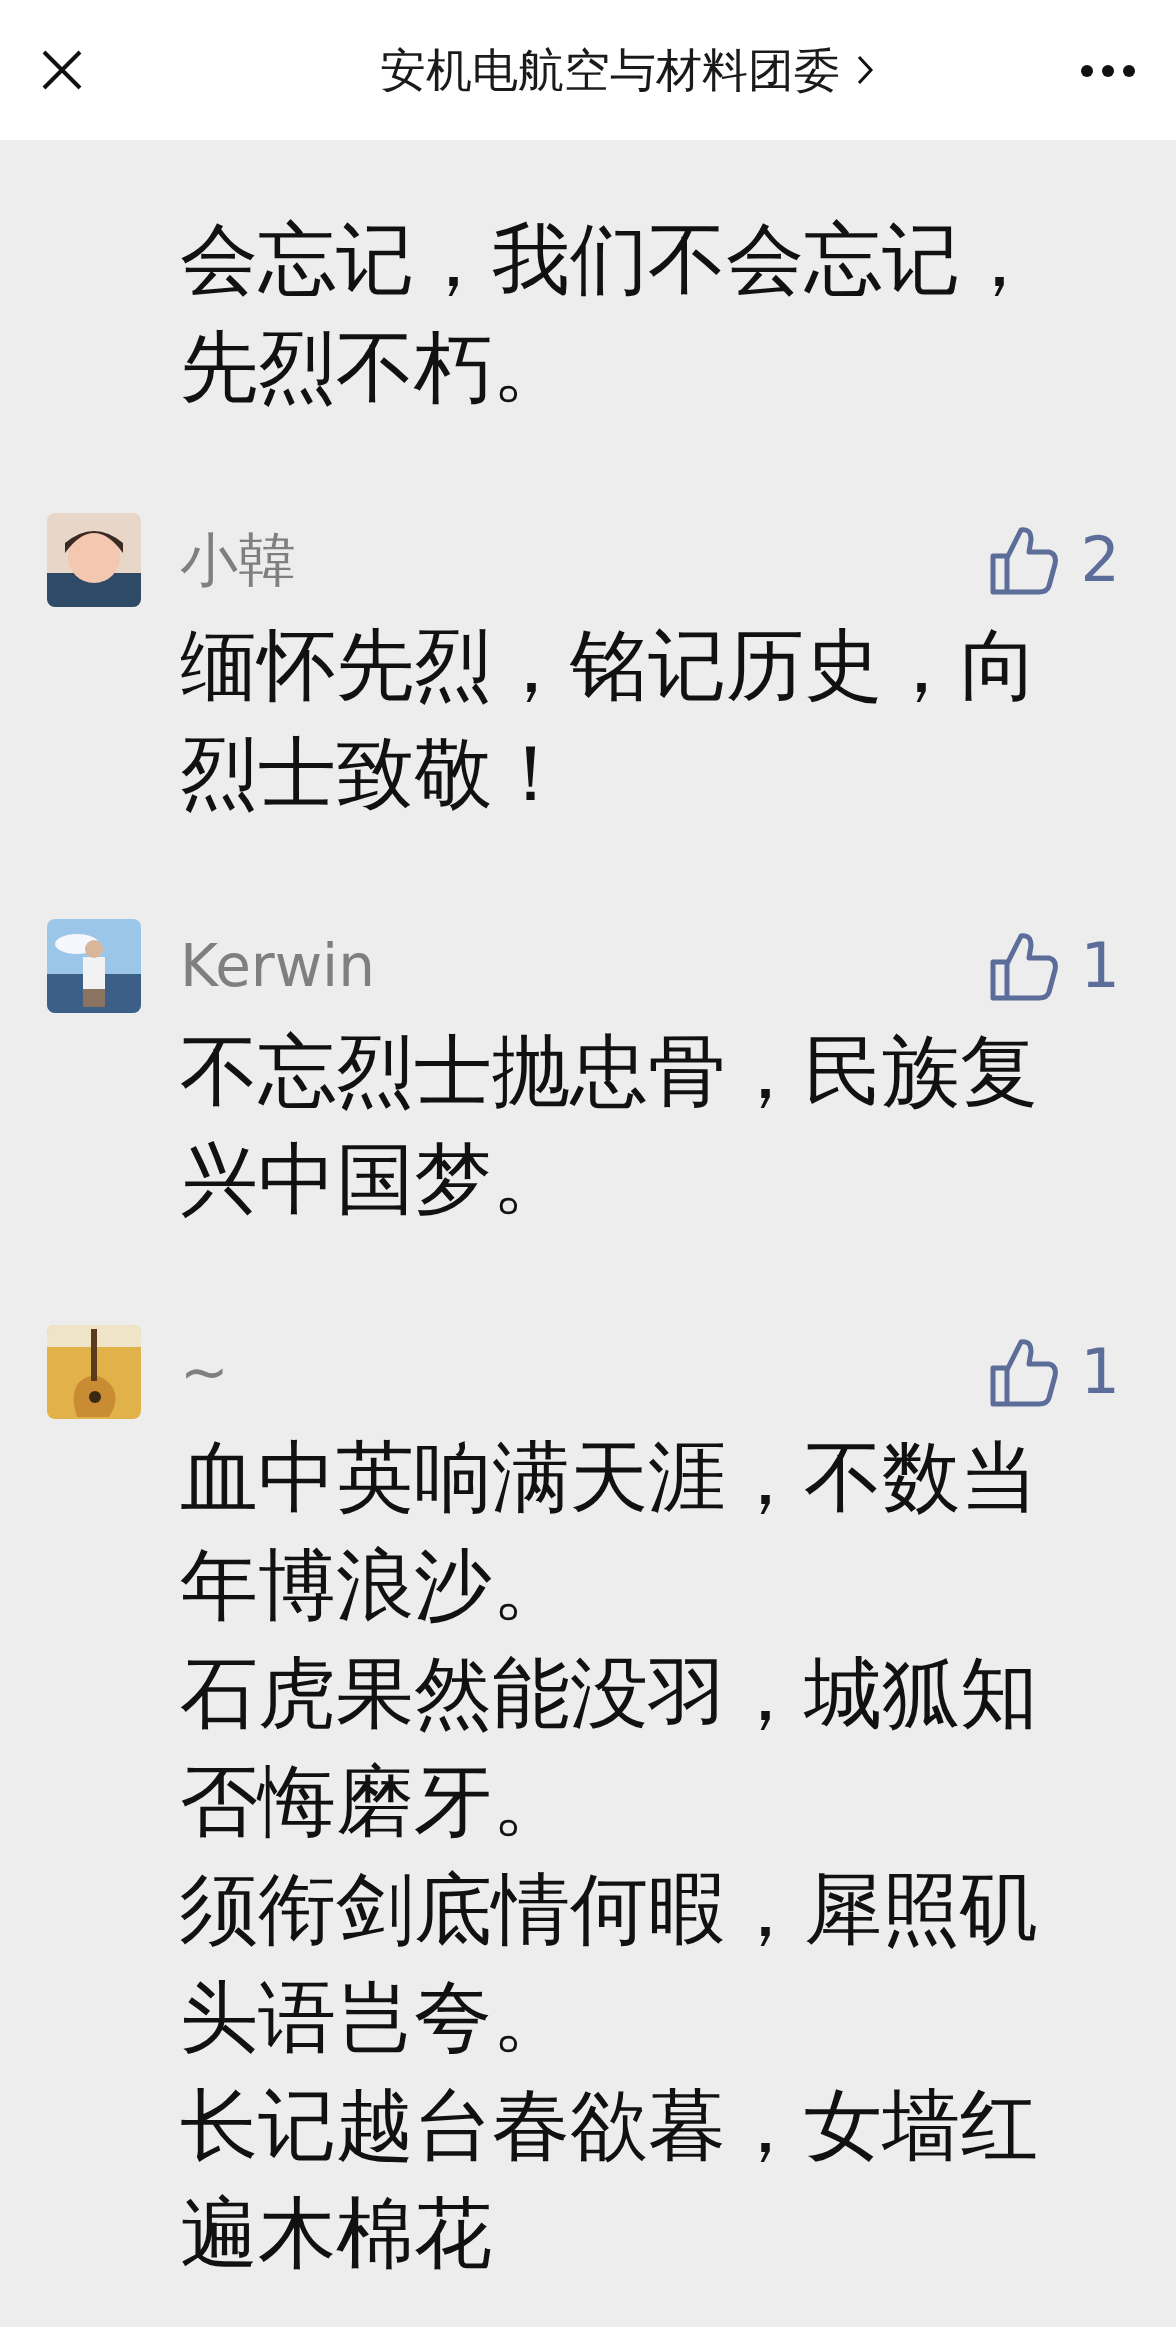  What do you see at coordinates (609, 313) in the screenshot?
I see `comment-text: 会忘记，我们不会忘记，先烈不朽。` at bounding box center [609, 313].